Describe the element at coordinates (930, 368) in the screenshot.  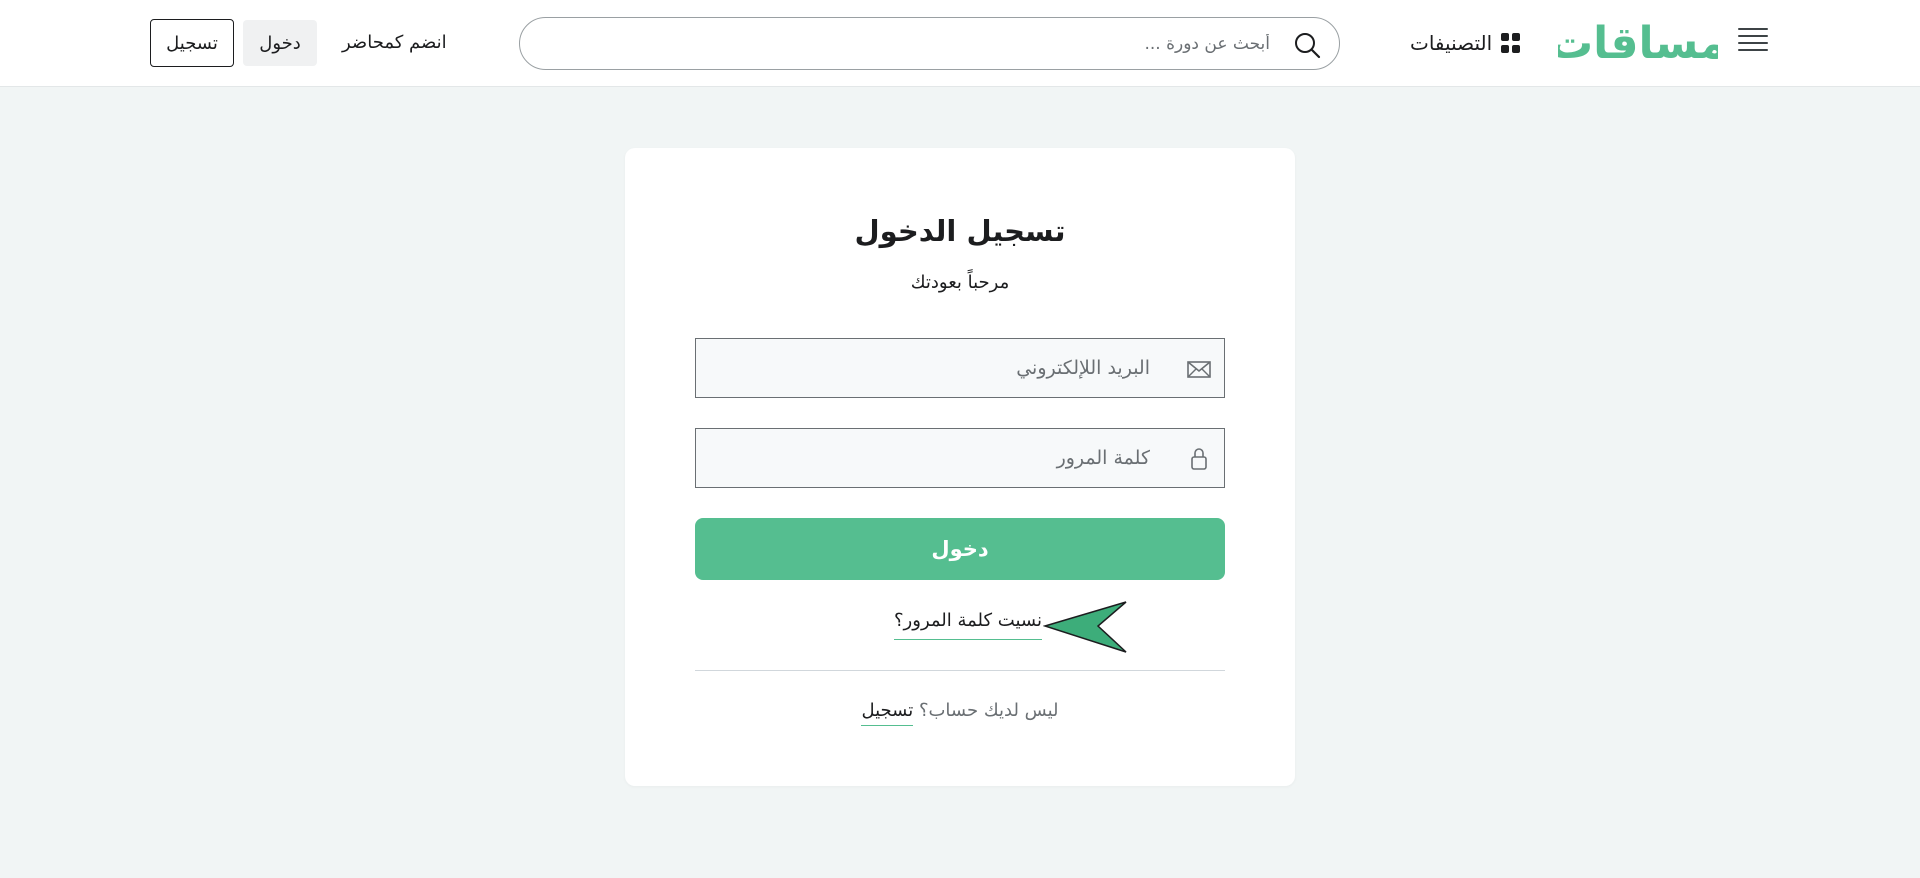
I see `email-input` at that location.